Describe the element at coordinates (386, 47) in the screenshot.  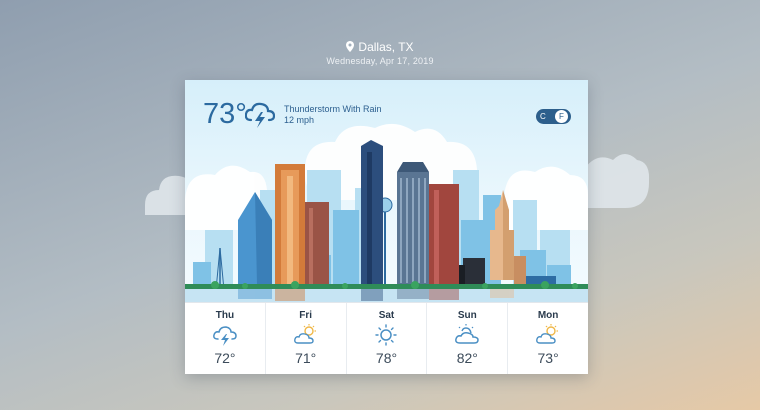
I see `city-name: Dallas, TX` at that location.